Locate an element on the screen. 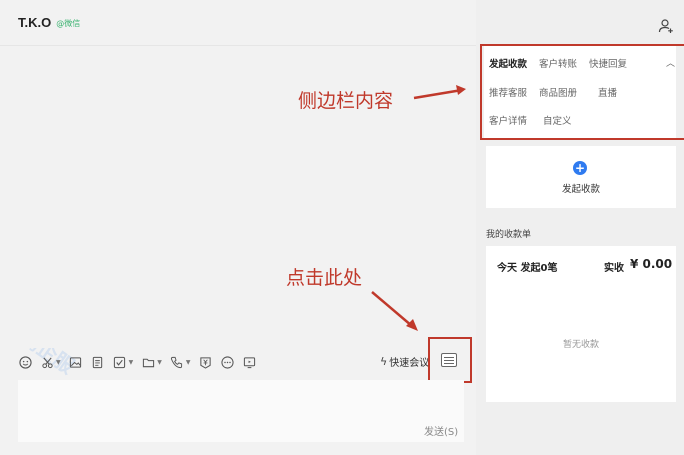  today-summary: 今天 发起0笔 is located at coordinates (527, 268).